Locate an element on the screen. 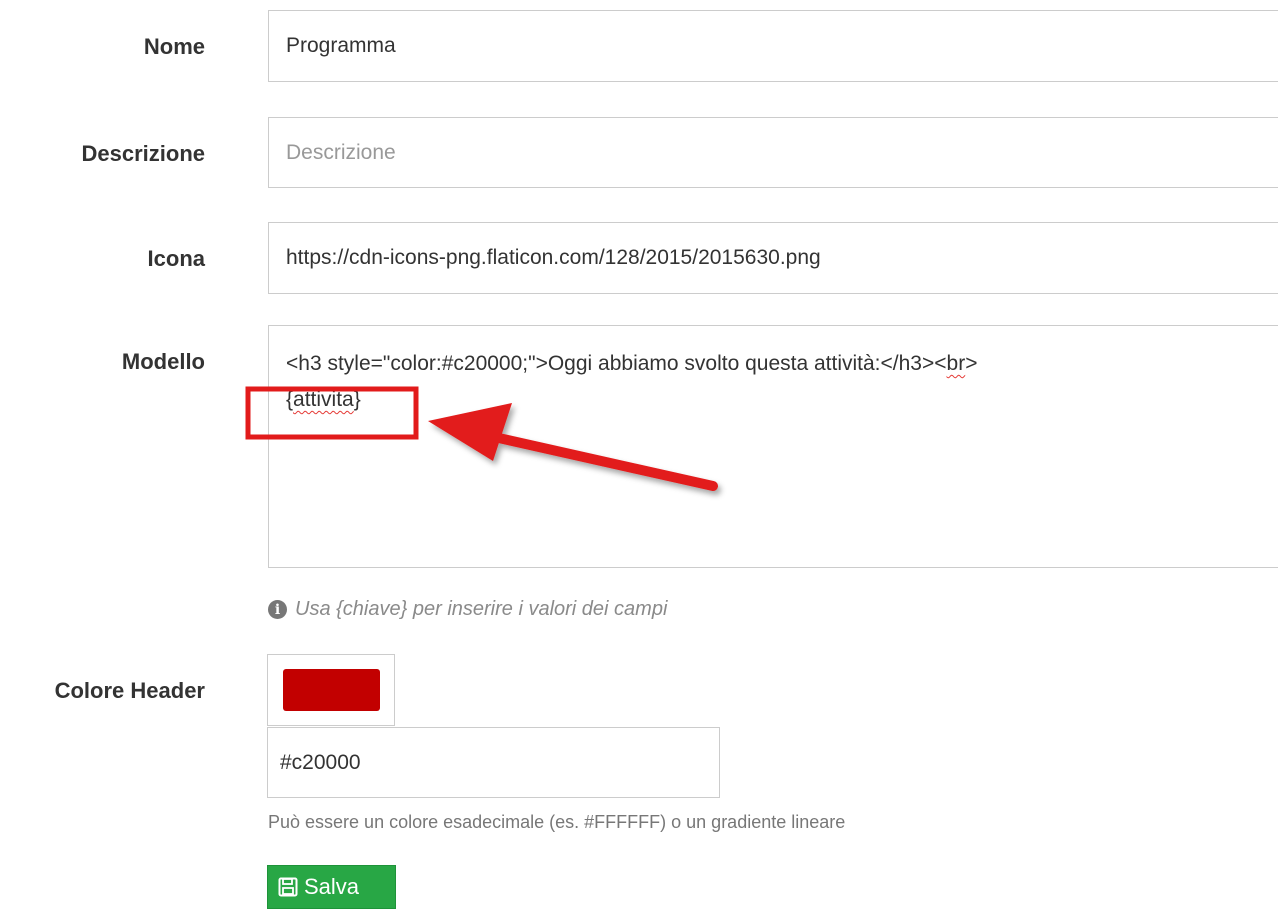 This screenshot has width=1278, height=909. save-button: Salva is located at coordinates (331, 887).